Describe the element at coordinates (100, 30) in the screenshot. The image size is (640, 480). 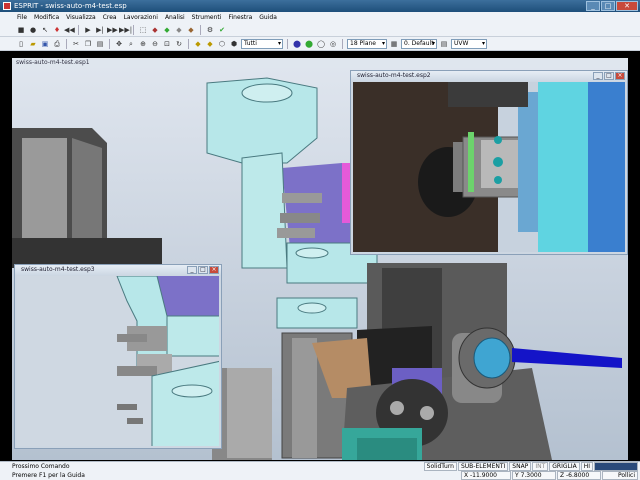
I see `step-forward-icon: ▶|` at that location.